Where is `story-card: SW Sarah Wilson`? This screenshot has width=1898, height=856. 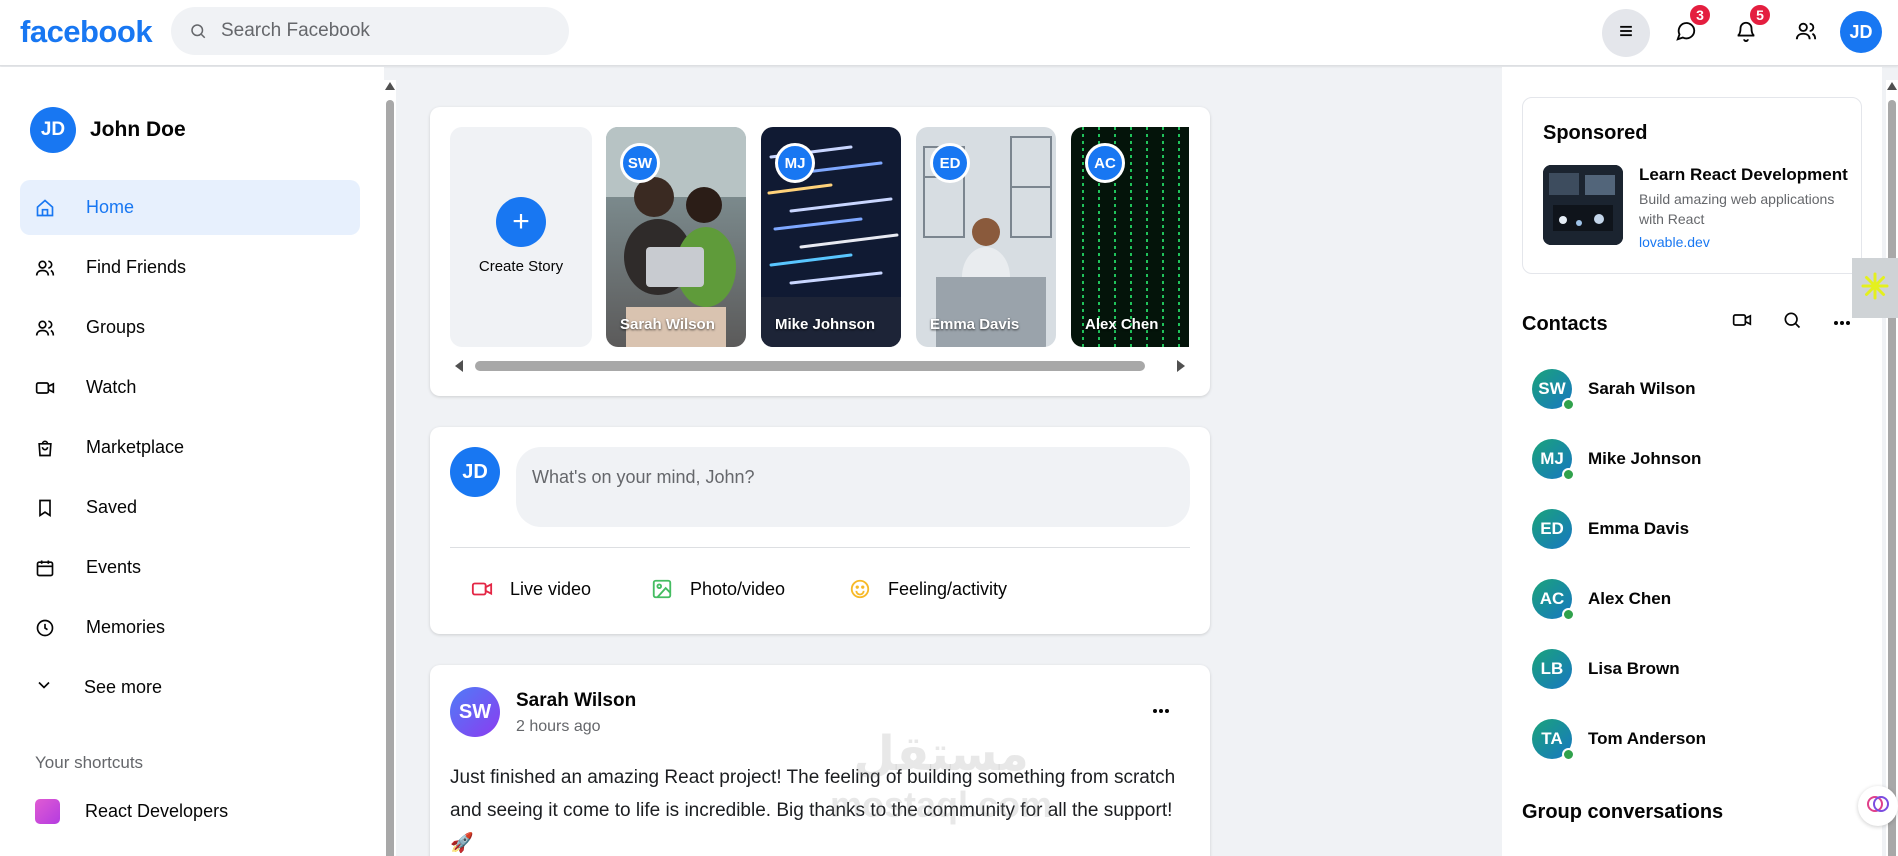 story-card: SW Sarah Wilson is located at coordinates (676, 237).